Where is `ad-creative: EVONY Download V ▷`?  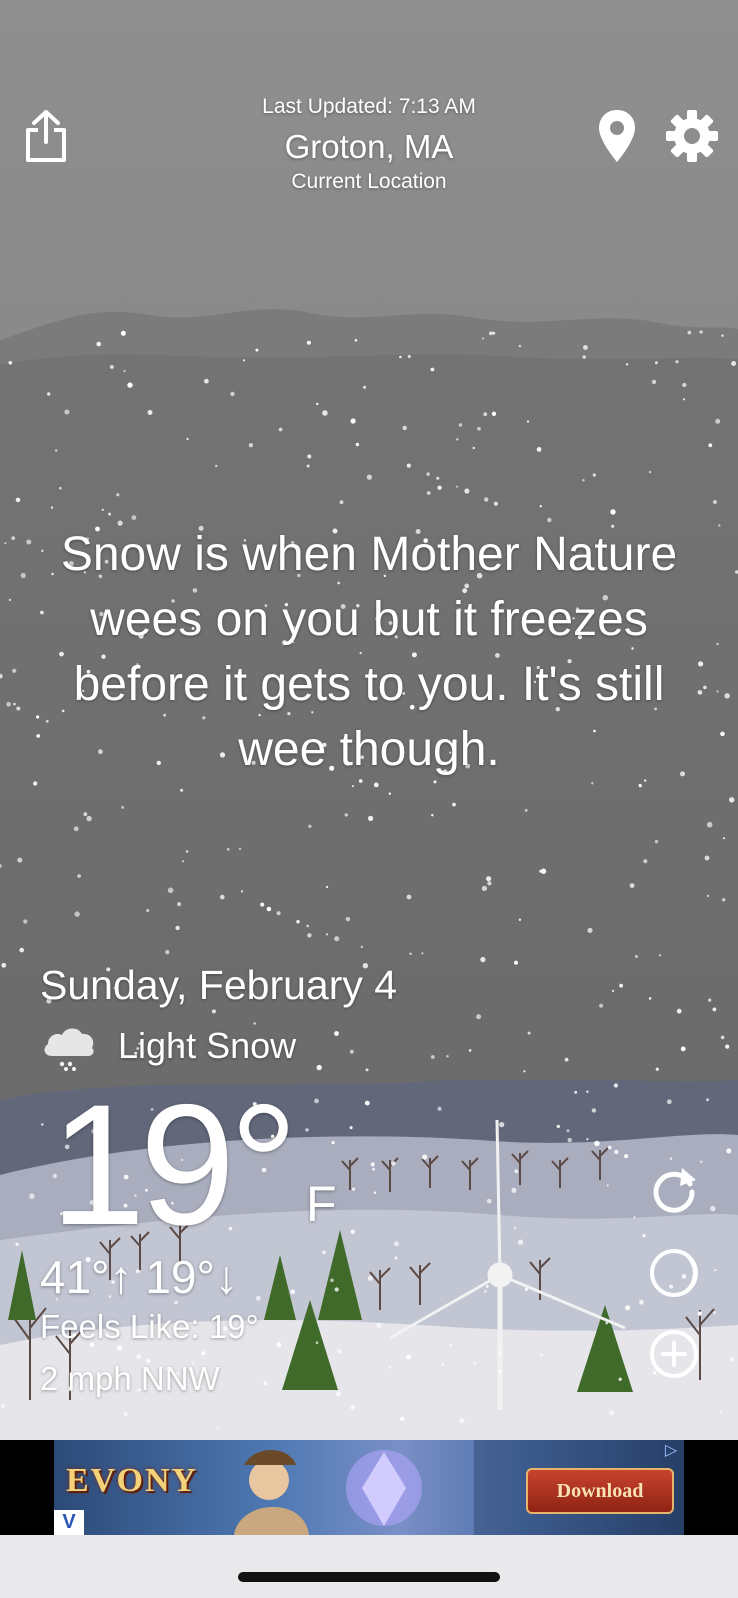
ad-creative: EVONY Download V ▷ is located at coordinates (369, 1487).